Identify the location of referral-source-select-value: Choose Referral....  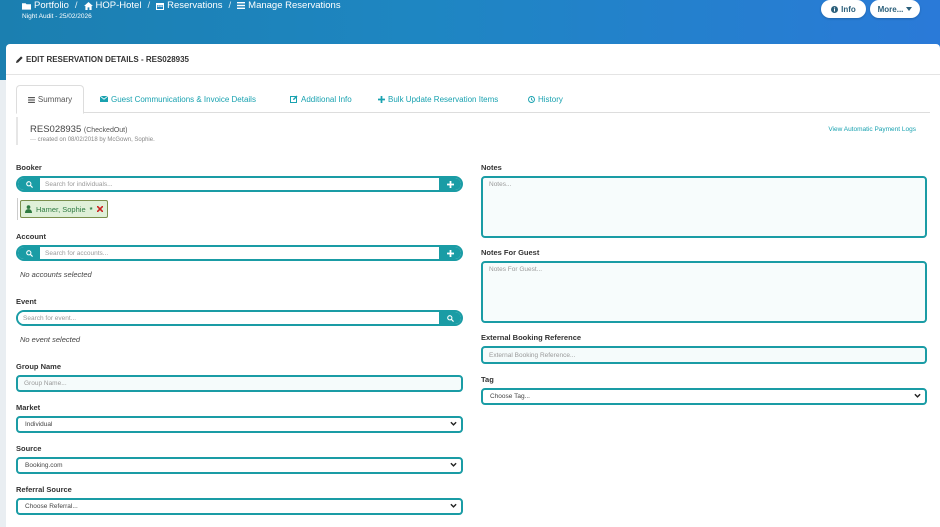
(51, 506).